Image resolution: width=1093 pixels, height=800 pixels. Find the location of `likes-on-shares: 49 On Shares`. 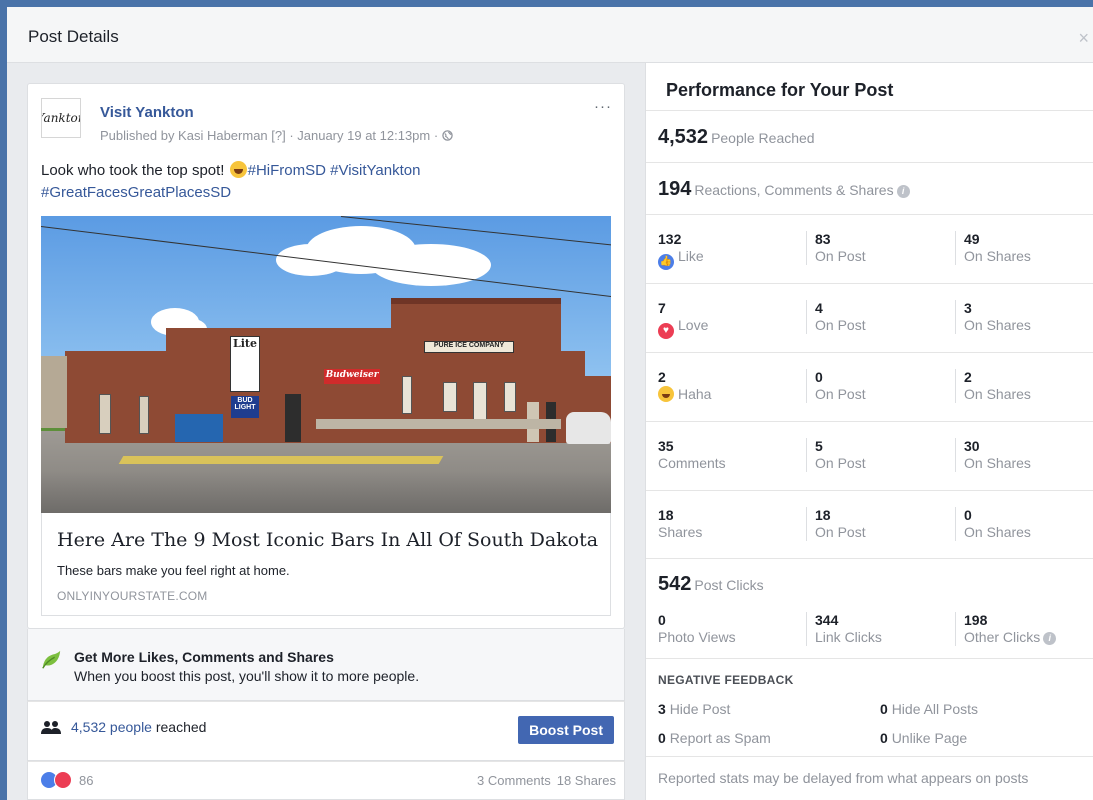

likes-on-shares: 49 On Shares is located at coordinates (993, 248).